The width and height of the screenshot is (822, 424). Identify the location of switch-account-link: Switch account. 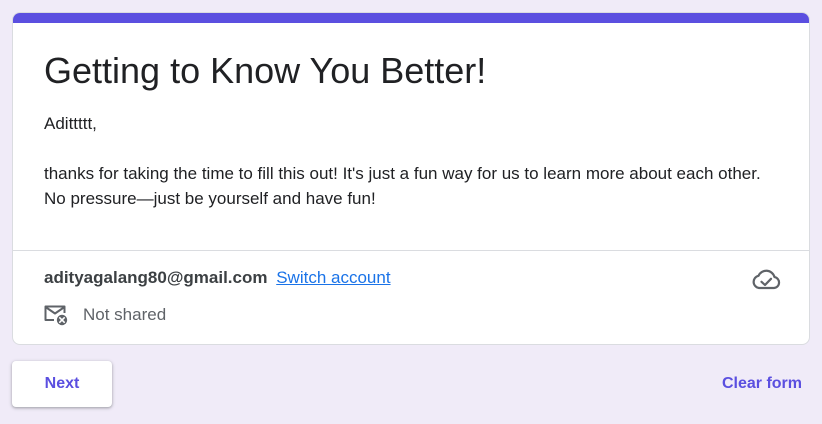
(333, 277).